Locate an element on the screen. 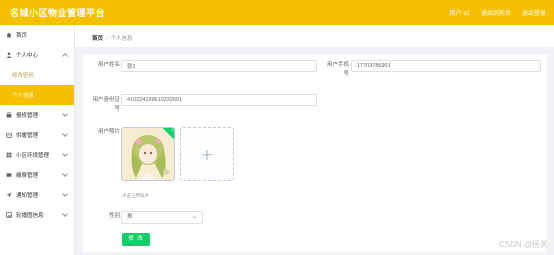  id-card-input is located at coordinates (219, 100).